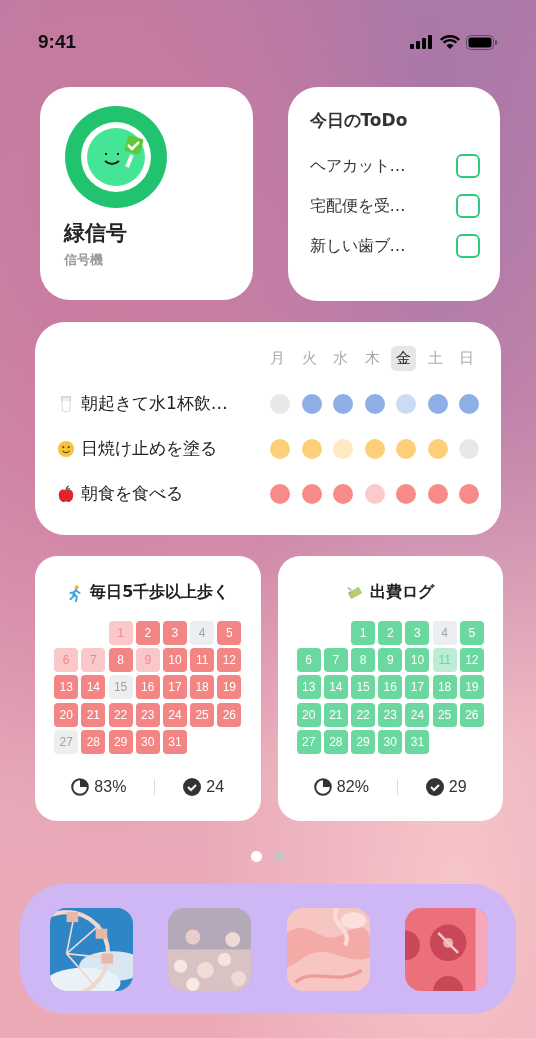 The image size is (536, 1038). What do you see at coordinates (116, 157) in the screenshot?
I see `smiling-circle-icon` at bounding box center [116, 157].